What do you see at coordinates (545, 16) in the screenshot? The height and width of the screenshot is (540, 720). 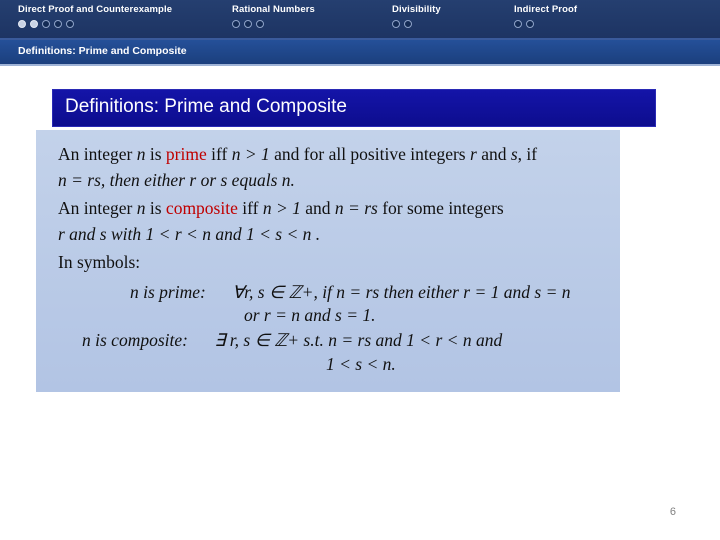 I see `nav-group-indirect-proof: Indirect Proof` at bounding box center [545, 16].